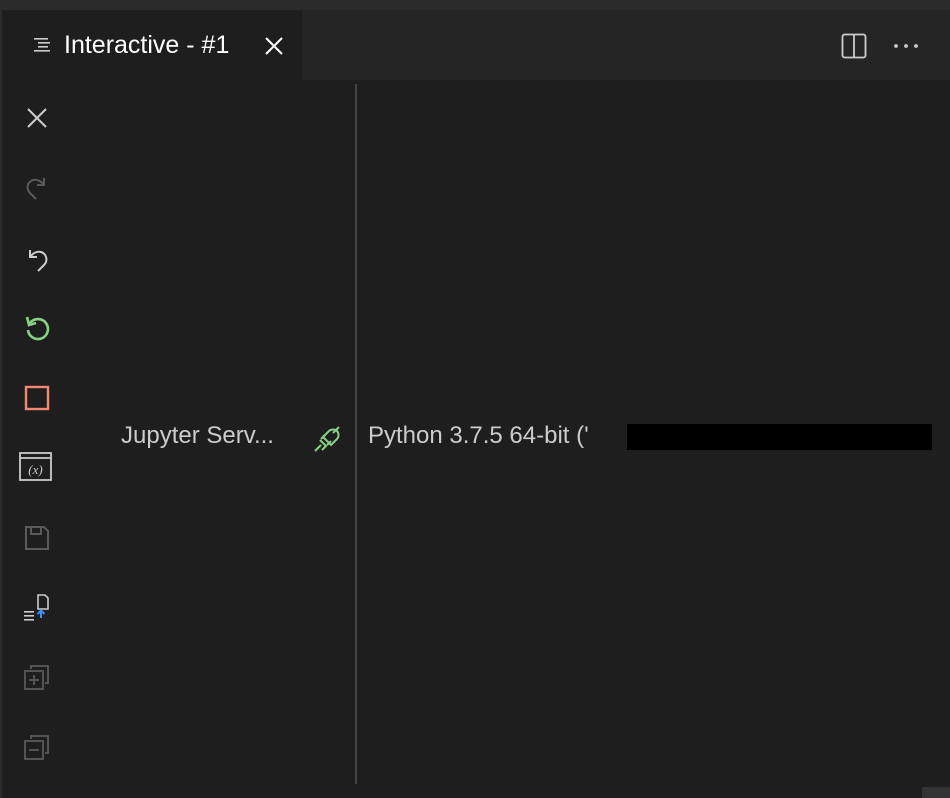  What do you see at coordinates (37, 538) in the screenshot?
I see `save-icon` at bounding box center [37, 538].